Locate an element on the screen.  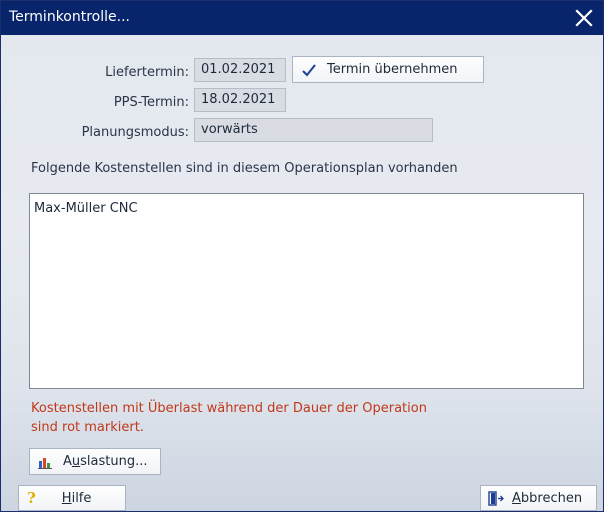
close-icon is located at coordinates (584, 18).